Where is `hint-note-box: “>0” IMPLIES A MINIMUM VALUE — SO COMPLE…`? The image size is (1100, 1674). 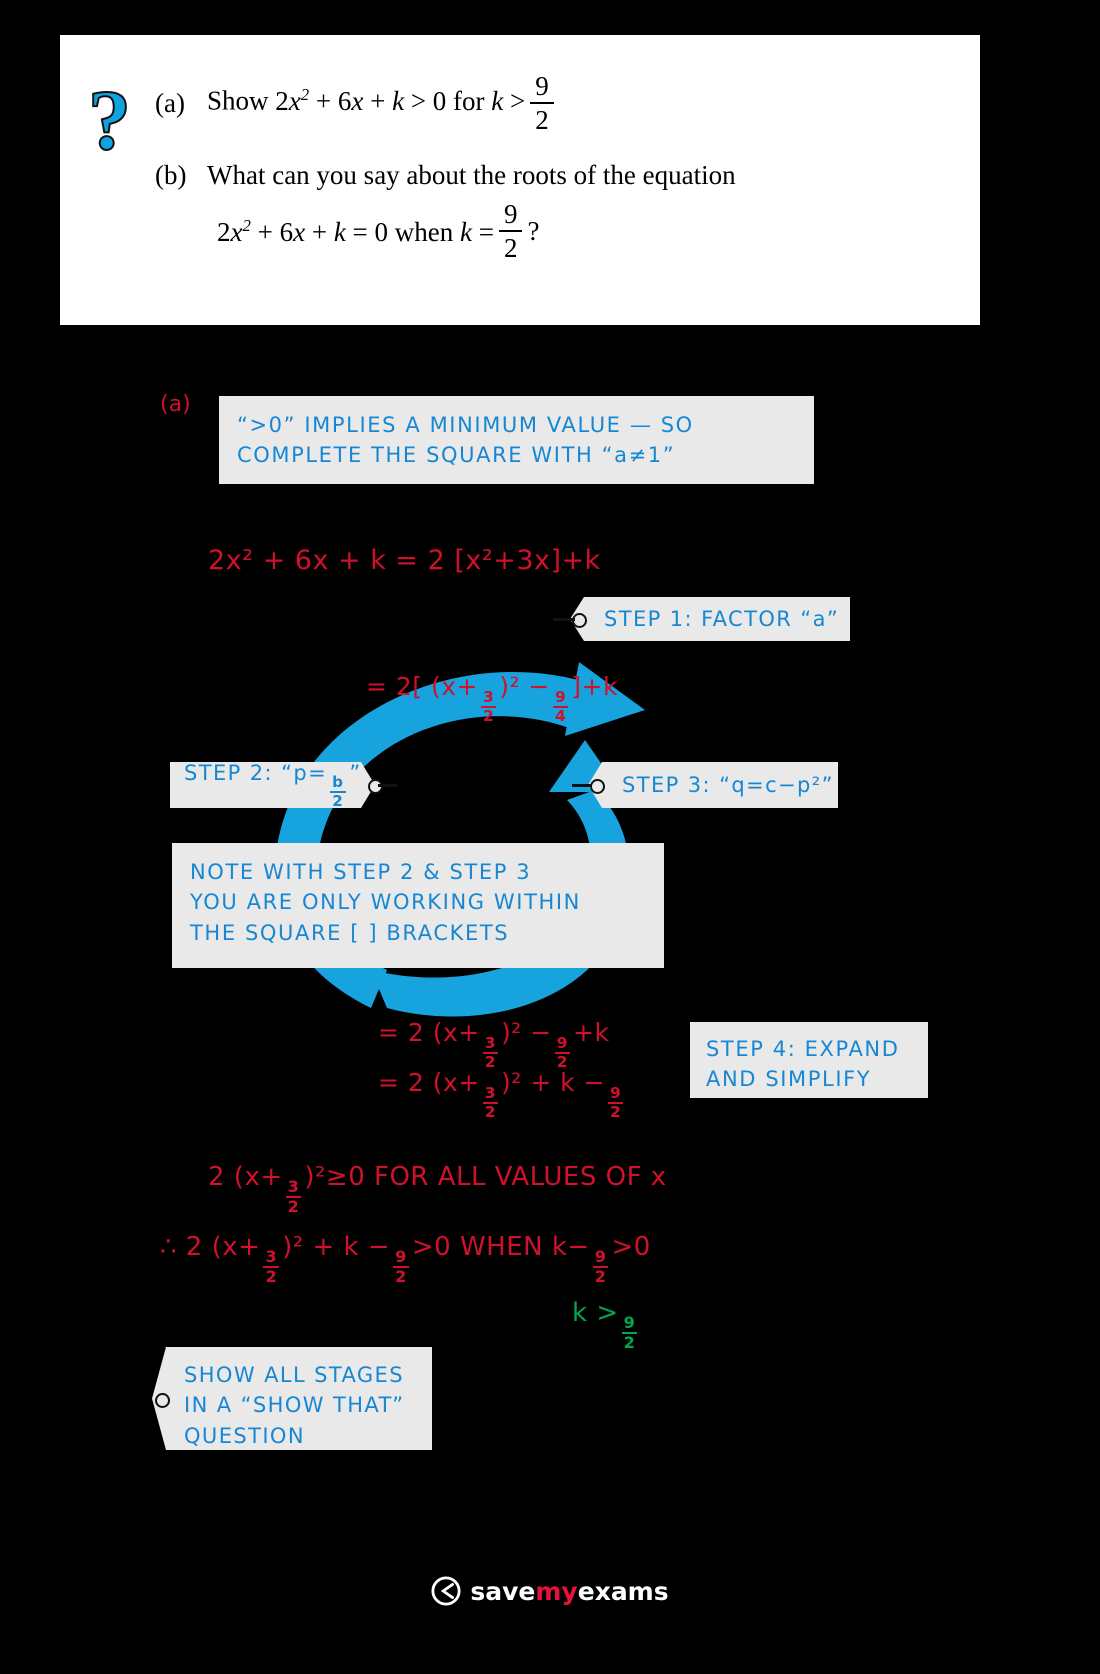
hint-note-box: “>0” IMPLIES A MINIMUM VALUE — SO COMPLE… is located at coordinates (516, 440).